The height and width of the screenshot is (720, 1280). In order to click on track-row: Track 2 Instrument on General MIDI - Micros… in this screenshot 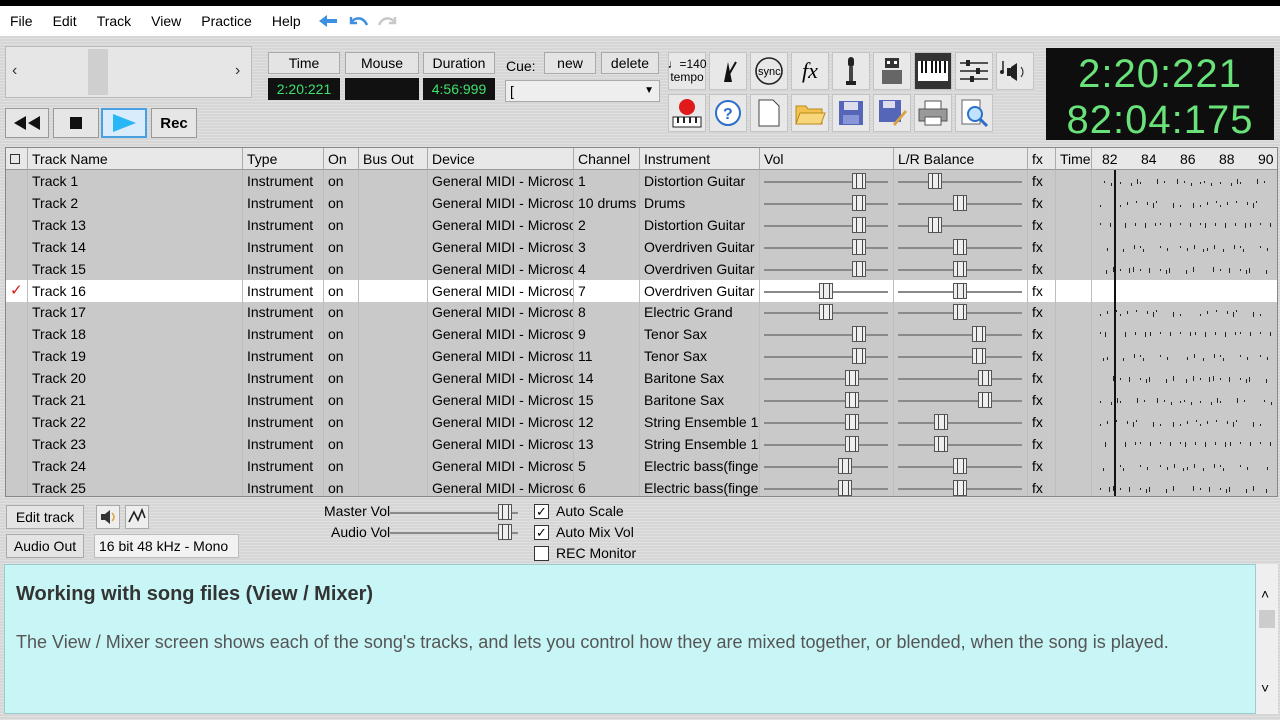, I will do `click(641, 202)`.